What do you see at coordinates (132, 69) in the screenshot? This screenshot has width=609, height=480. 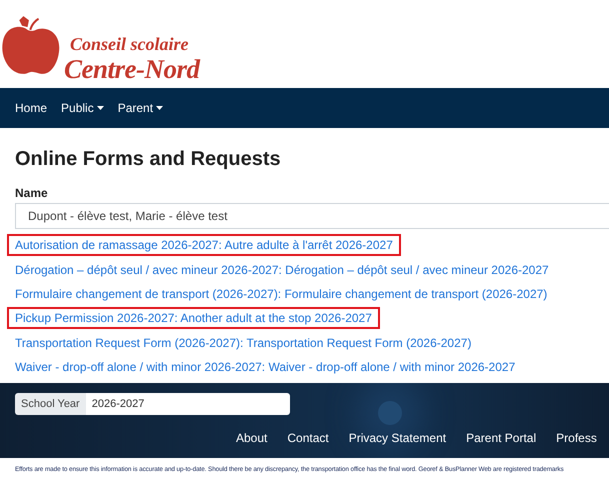 I see `logo-text: Centre-Nord` at bounding box center [132, 69].